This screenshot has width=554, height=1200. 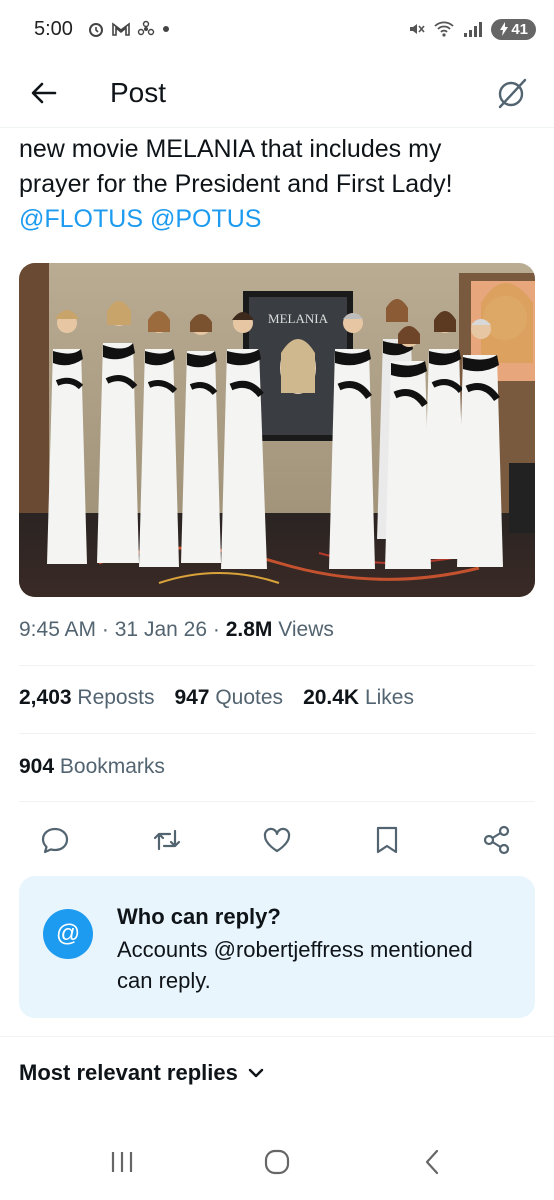 What do you see at coordinates (160, 629) in the screenshot?
I see `tweet-date: 31 Jan 26` at bounding box center [160, 629].